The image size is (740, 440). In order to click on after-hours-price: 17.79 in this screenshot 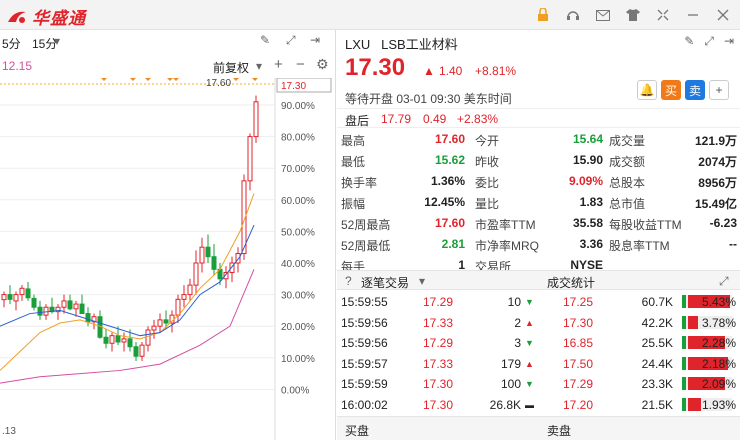, I will do `click(396, 119)`.